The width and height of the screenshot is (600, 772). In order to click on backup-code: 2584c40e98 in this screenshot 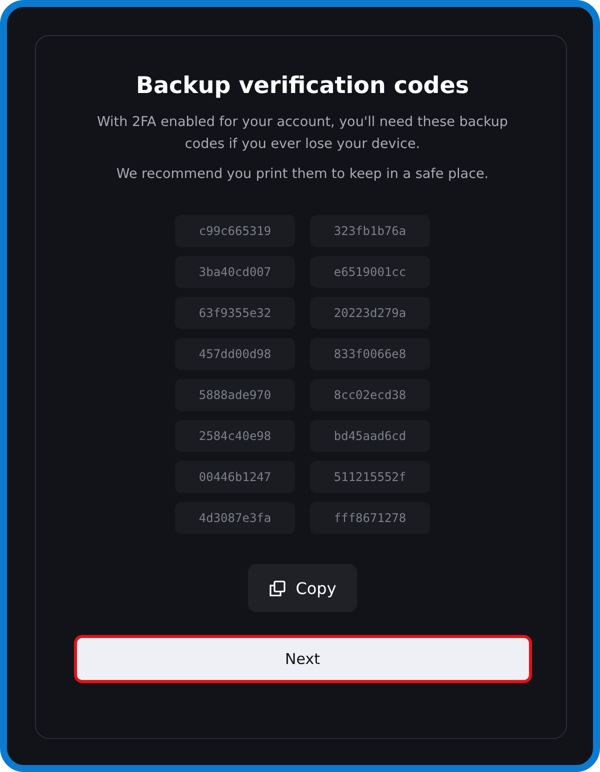, I will do `click(235, 436)`.